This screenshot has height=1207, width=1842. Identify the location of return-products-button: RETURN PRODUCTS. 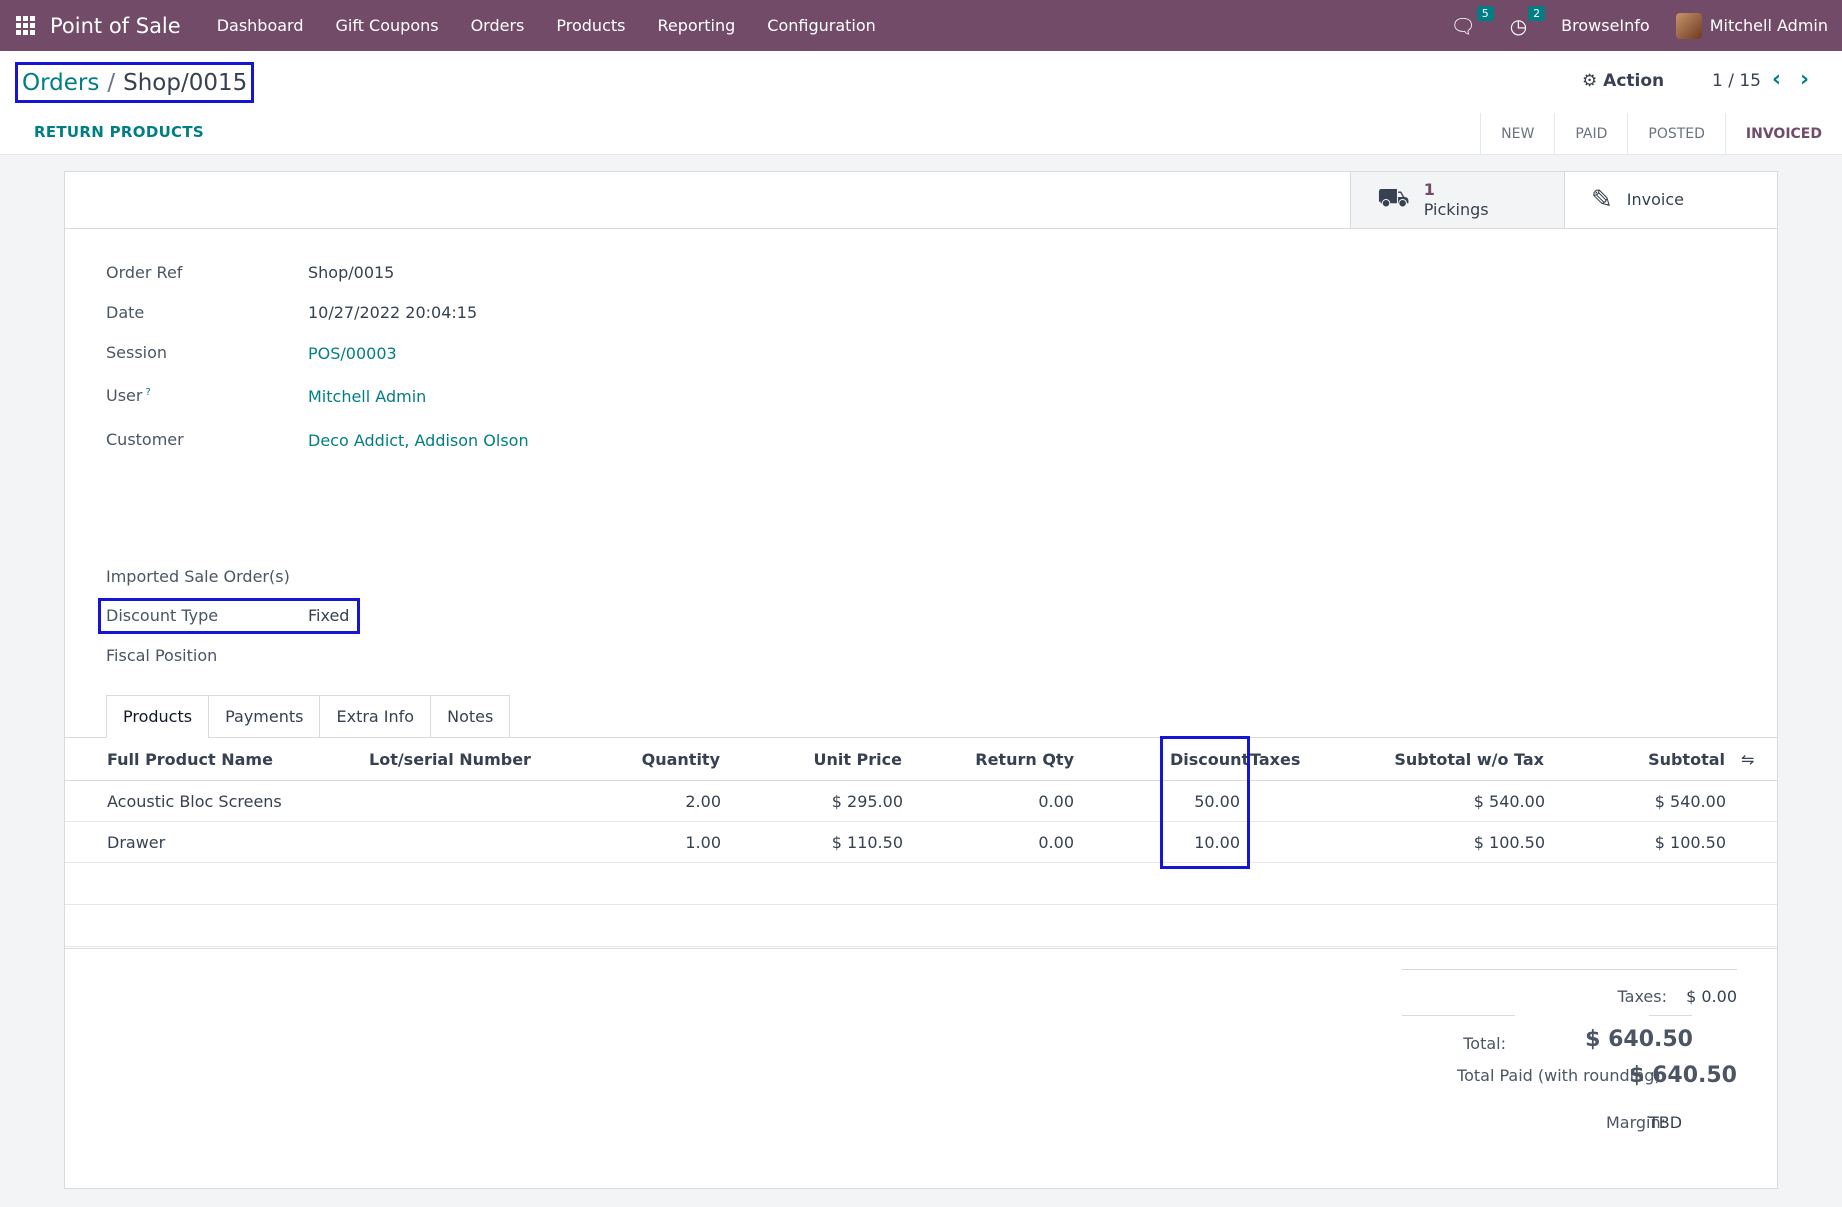
(119, 132).